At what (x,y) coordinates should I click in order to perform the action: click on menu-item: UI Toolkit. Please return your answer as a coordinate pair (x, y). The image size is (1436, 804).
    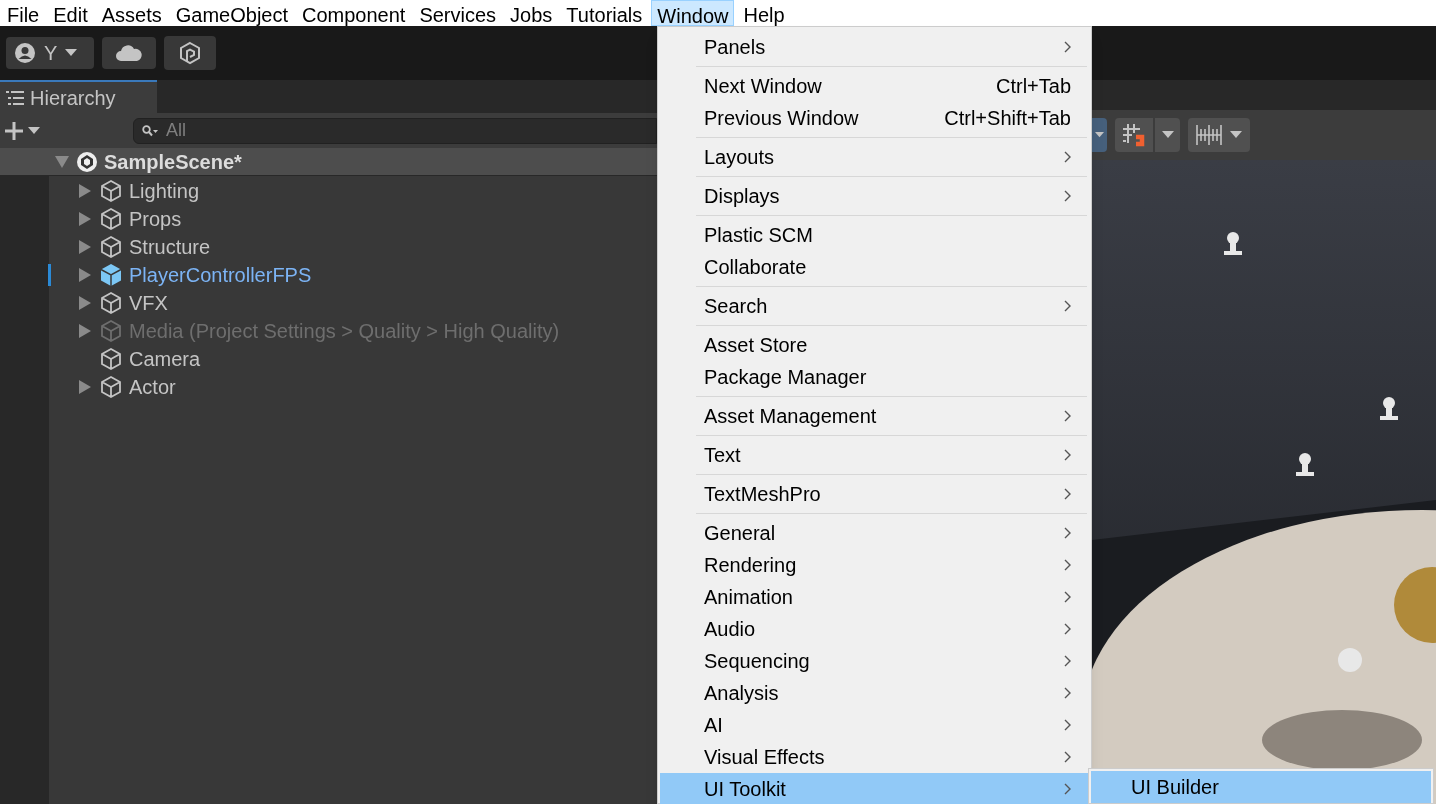
    Looking at the image, I should click on (874, 788).